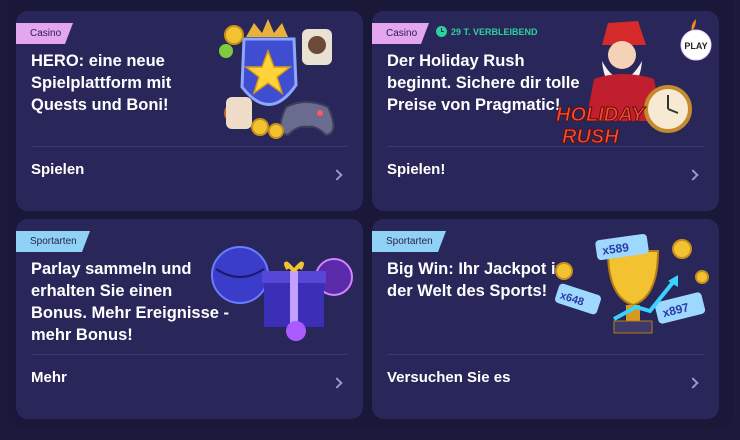 Image resolution: width=740 pixels, height=440 pixels. I want to click on play-logo-icon: PLAY, so click(696, 40).